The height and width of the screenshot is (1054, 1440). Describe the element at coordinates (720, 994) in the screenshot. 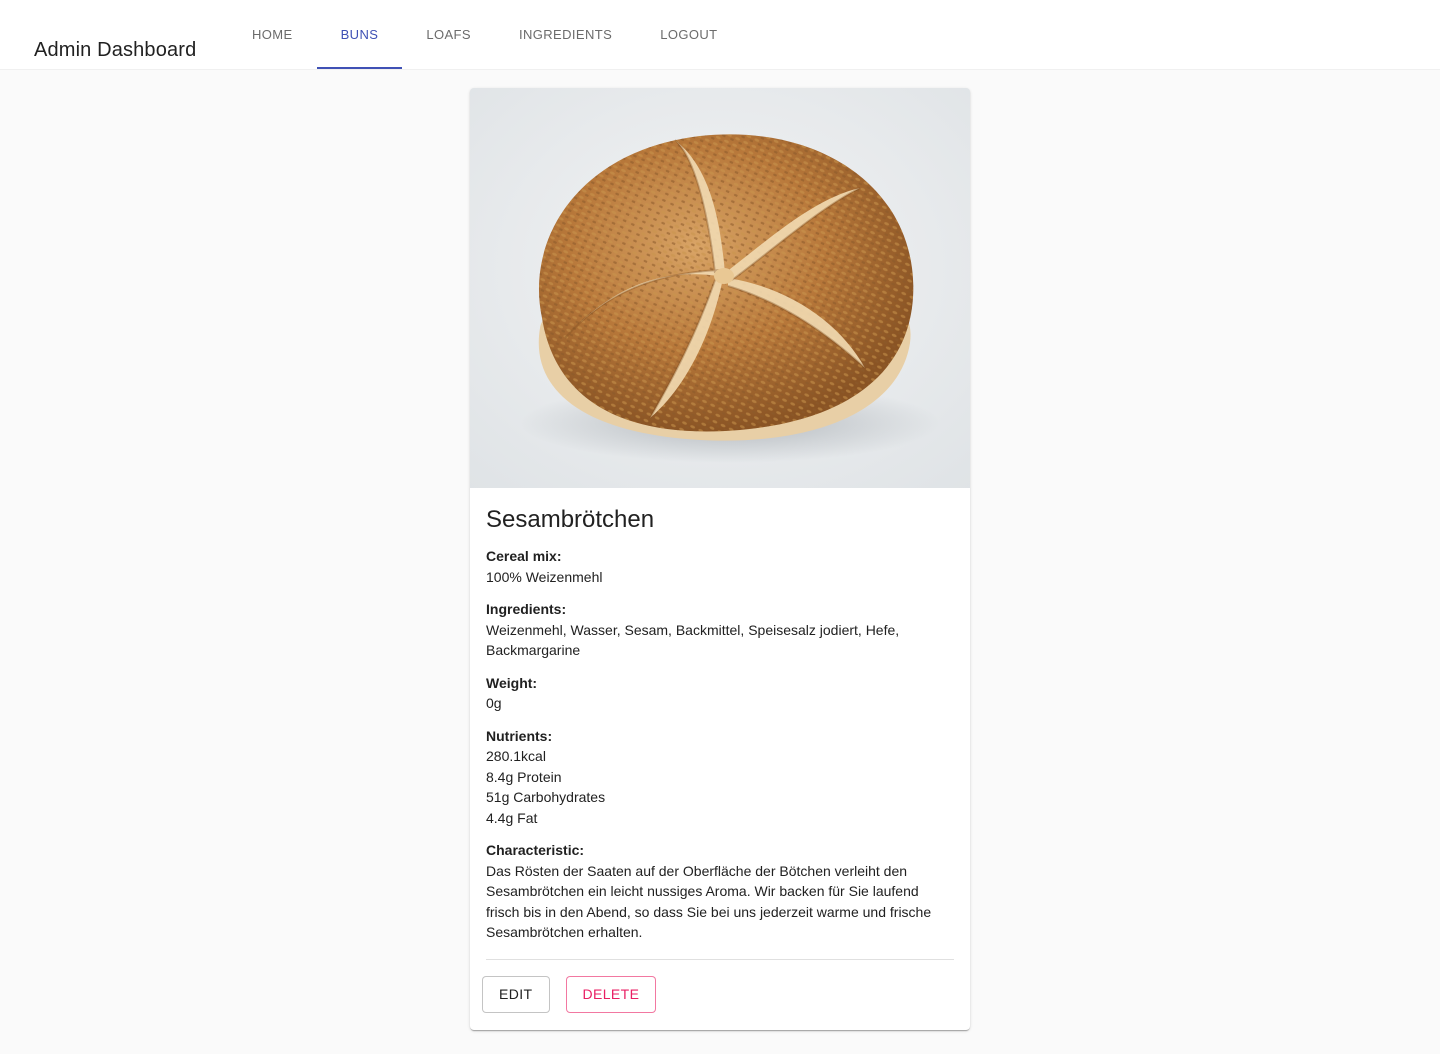

I see `card-actions: EDIT DELETE` at that location.